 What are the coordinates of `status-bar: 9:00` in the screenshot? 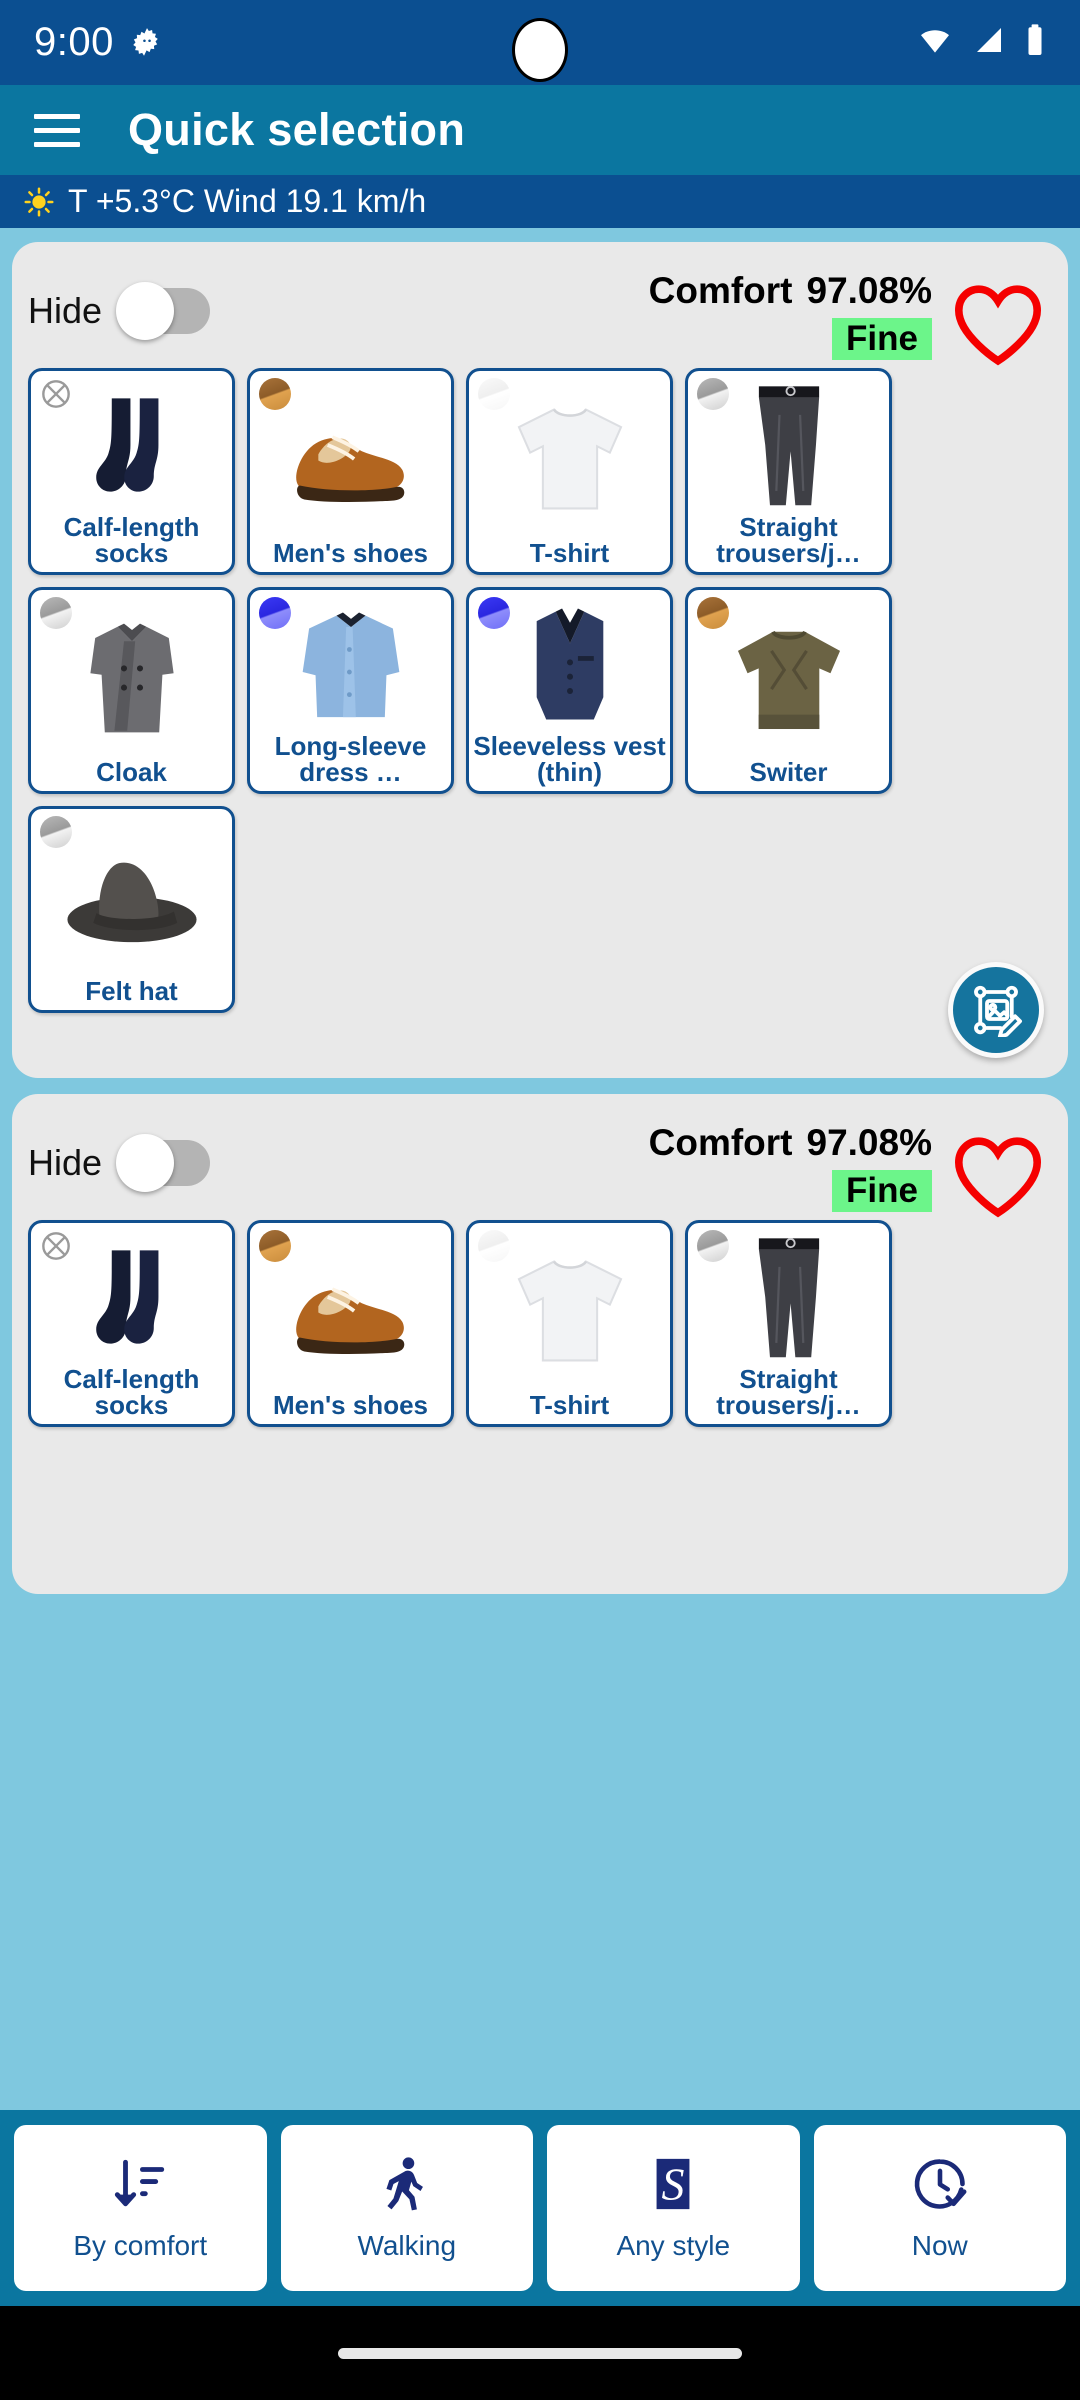 It's located at (540, 42).